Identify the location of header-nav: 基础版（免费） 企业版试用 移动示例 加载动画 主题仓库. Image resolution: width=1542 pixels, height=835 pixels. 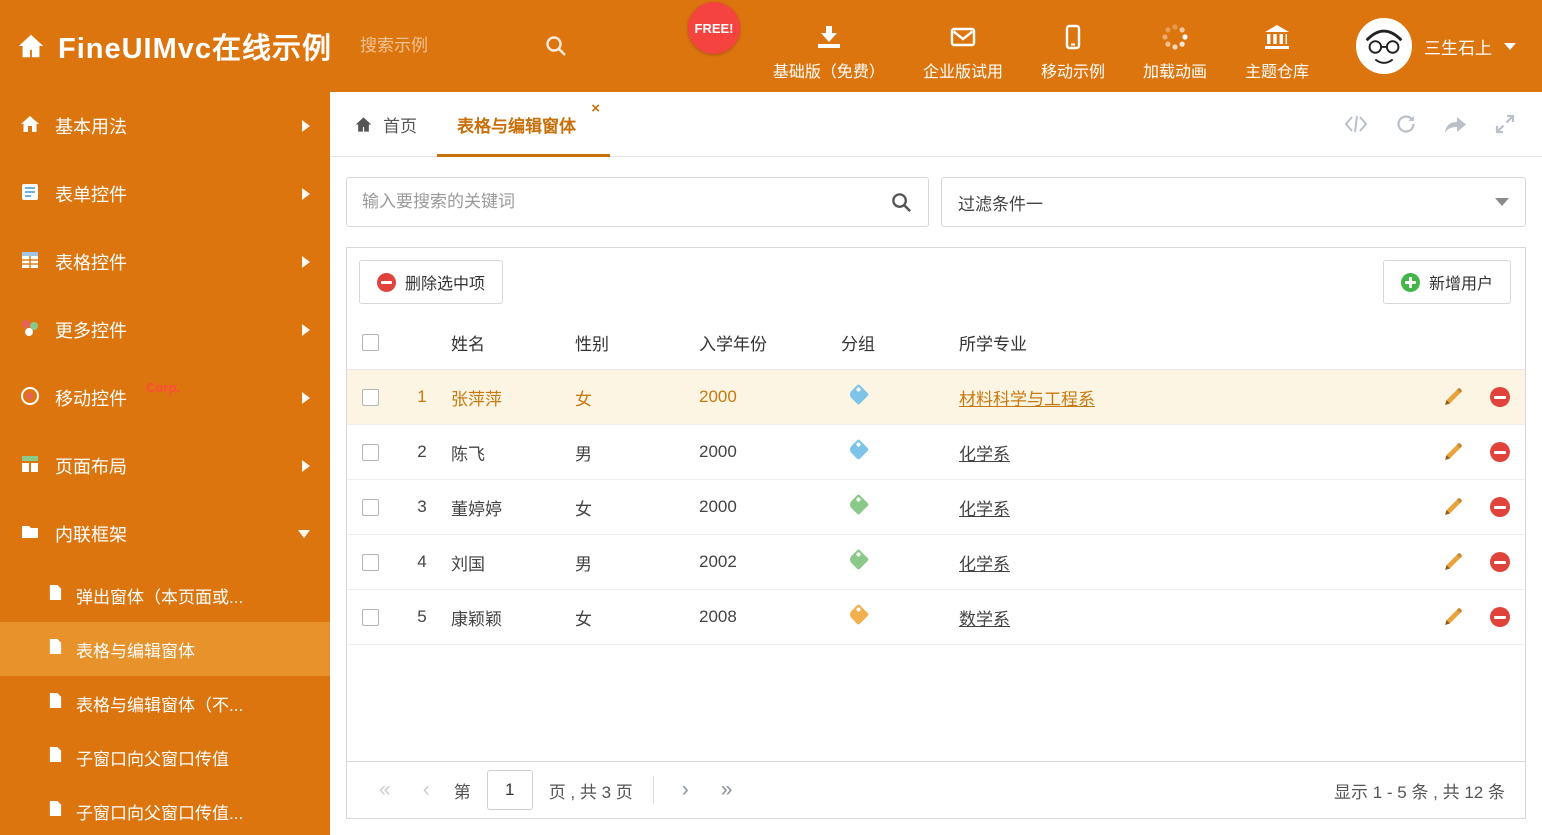
(1041, 46).